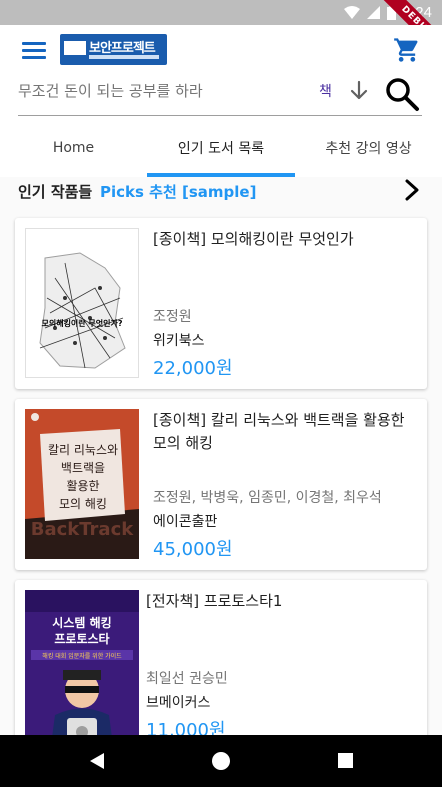  I want to click on svg-text: BackTrack, so click(83, 529).